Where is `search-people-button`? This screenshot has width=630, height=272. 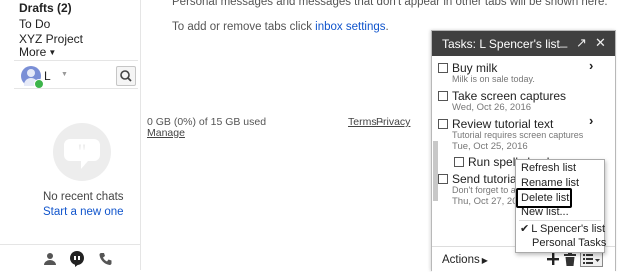
search-people-button is located at coordinates (126, 76).